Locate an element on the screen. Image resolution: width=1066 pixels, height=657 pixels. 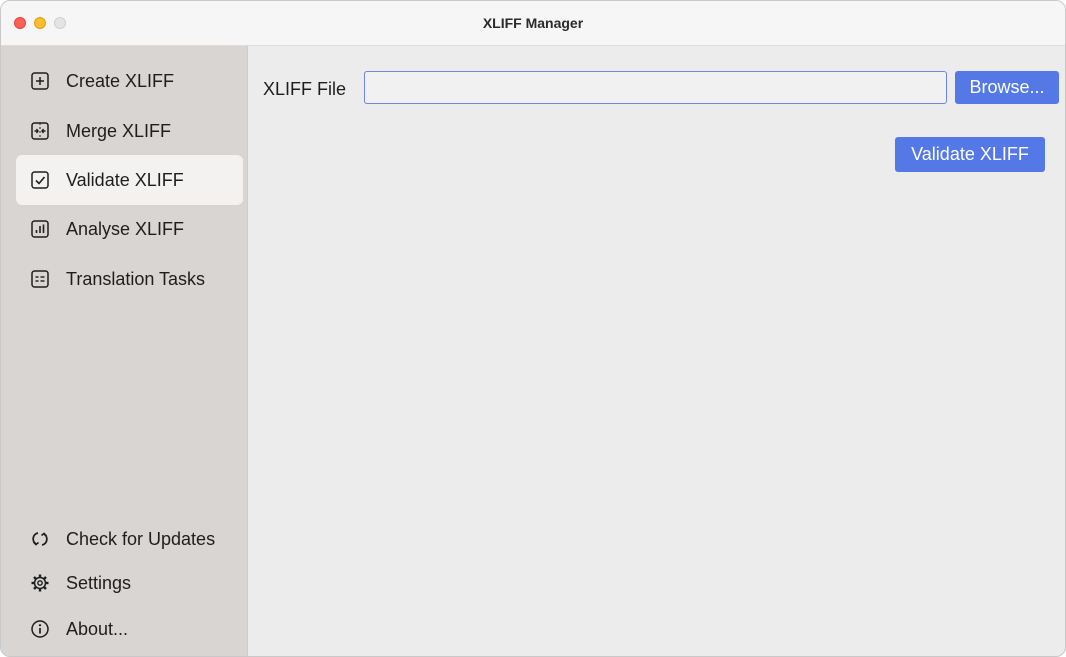
xliff-file-input is located at coordinates (655, 87).